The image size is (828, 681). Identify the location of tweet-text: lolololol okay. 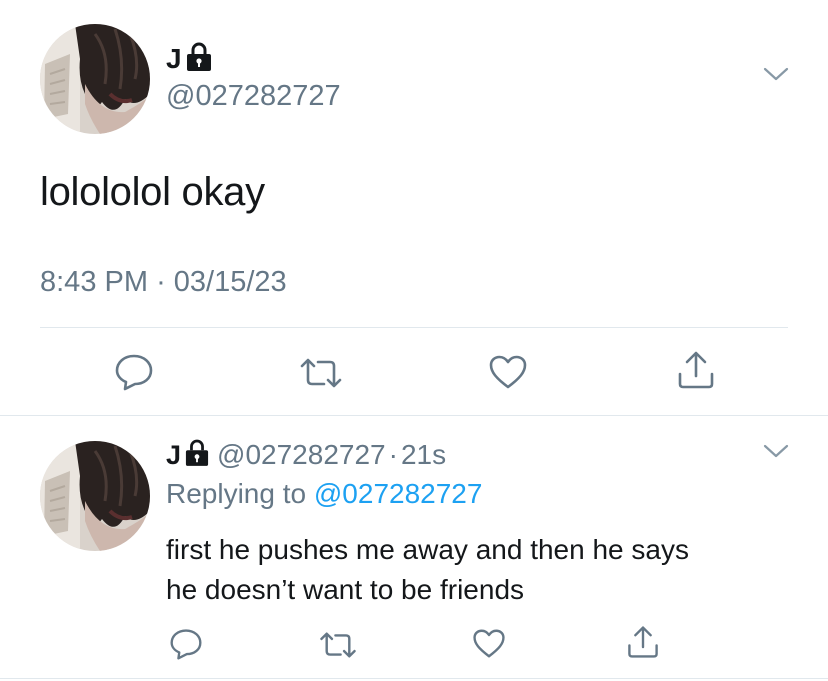
(152, 192).